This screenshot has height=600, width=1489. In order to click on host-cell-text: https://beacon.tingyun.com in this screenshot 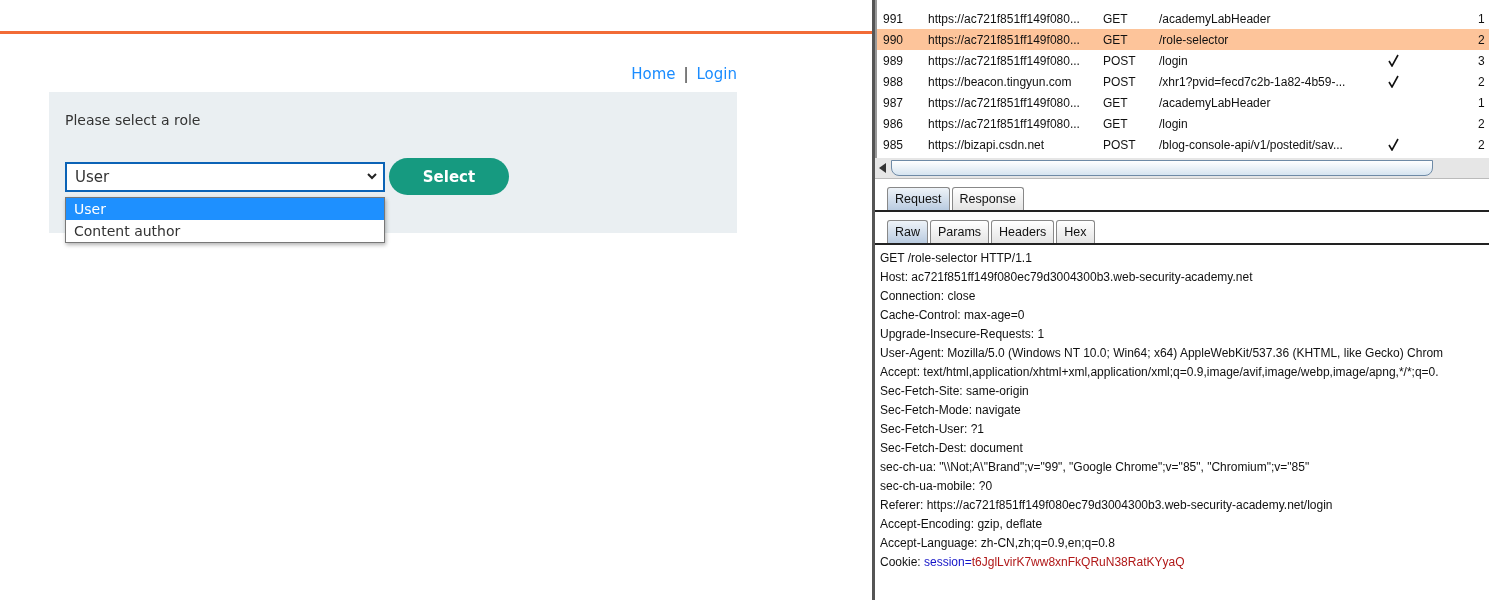, I will do `click(1000, 81)`.